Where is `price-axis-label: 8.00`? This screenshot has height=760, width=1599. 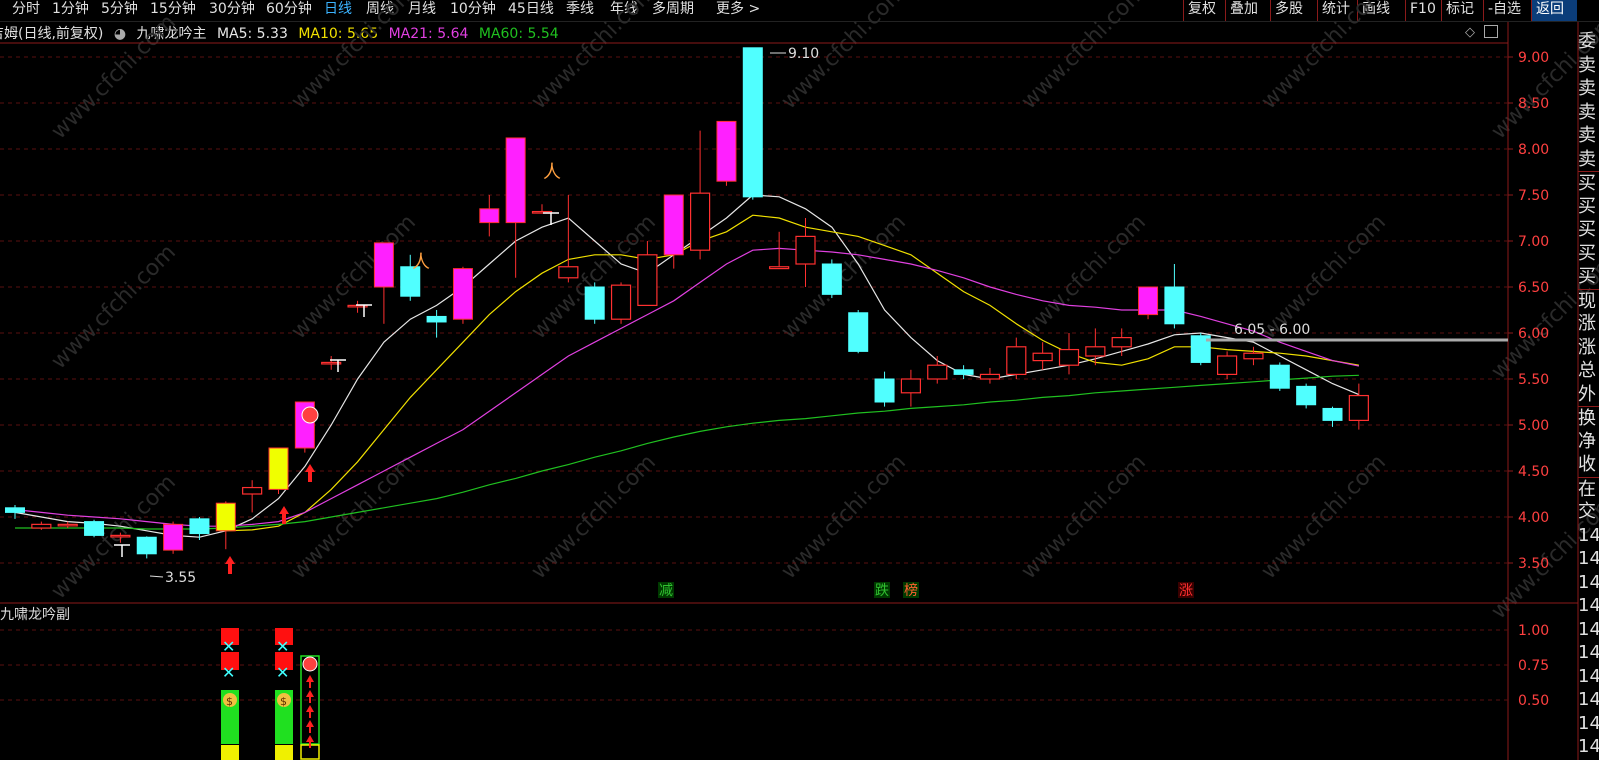 price-axis-label: 8.00 is located at coordinates (1533, 150).